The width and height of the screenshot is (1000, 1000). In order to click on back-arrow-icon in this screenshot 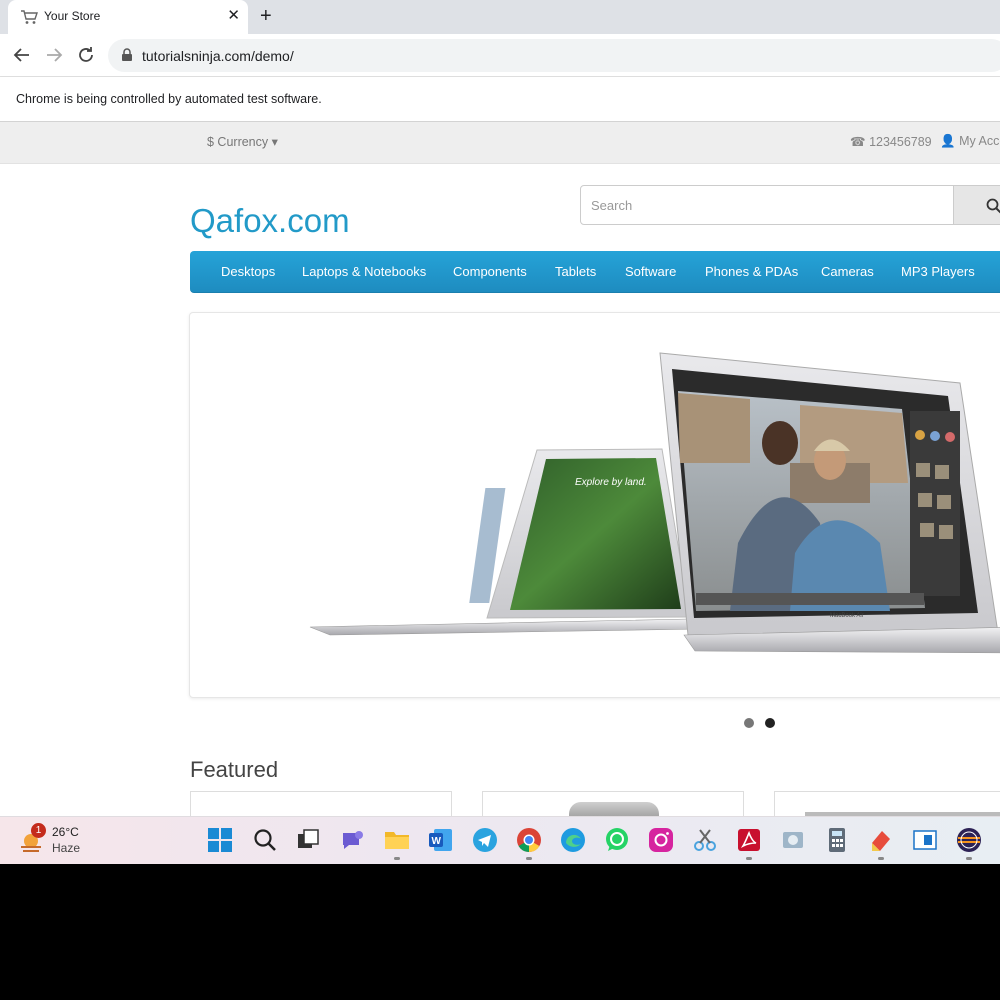, I will do `click(22, 55)`.